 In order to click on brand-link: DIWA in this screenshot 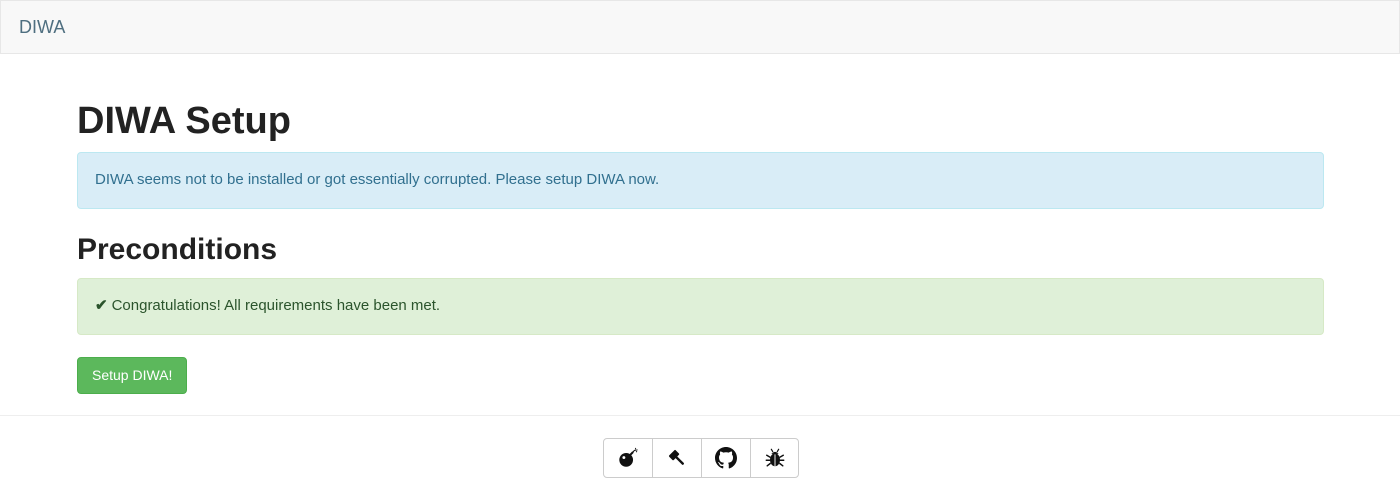, I will do `click(42, 27)`.